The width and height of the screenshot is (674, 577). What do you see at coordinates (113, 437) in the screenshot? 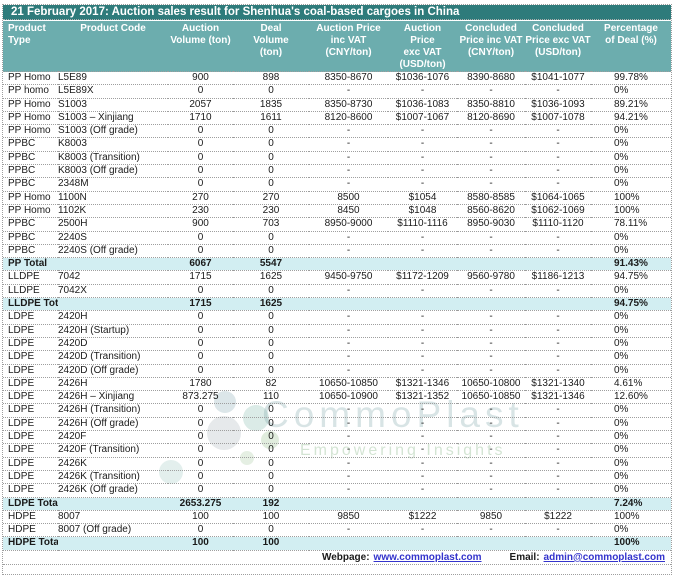
I see `cell-product-code: 2420F` at bounding box center [113, 437].